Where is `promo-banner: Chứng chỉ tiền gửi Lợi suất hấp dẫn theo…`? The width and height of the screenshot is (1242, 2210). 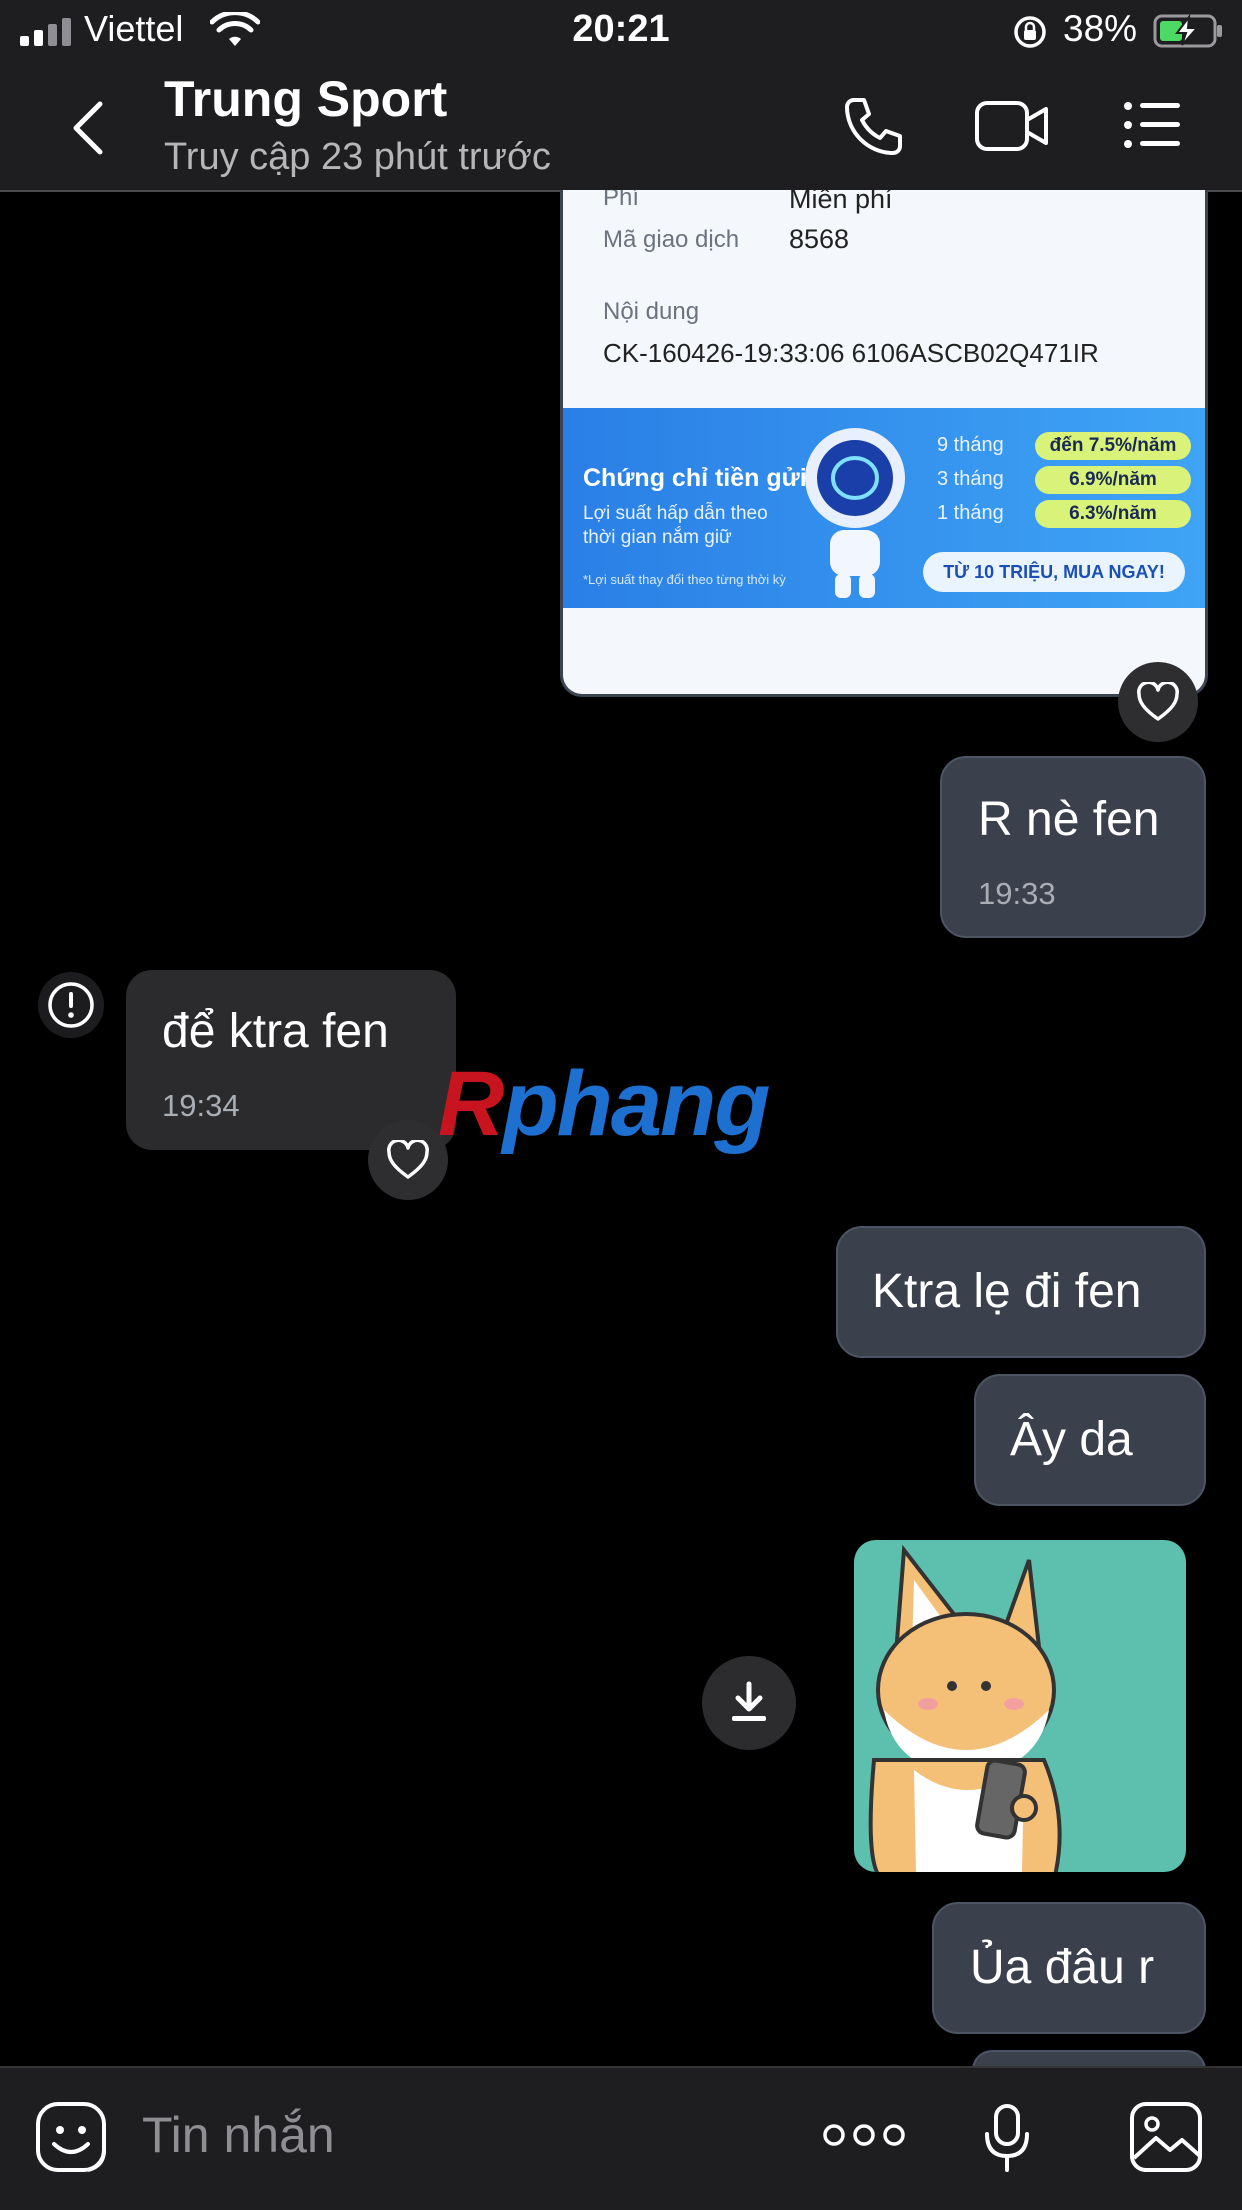 promo-banner: Chứng chỉ tiền gửi Lợi suất hấp dẫn theo… is located at coordinates (884, 508).